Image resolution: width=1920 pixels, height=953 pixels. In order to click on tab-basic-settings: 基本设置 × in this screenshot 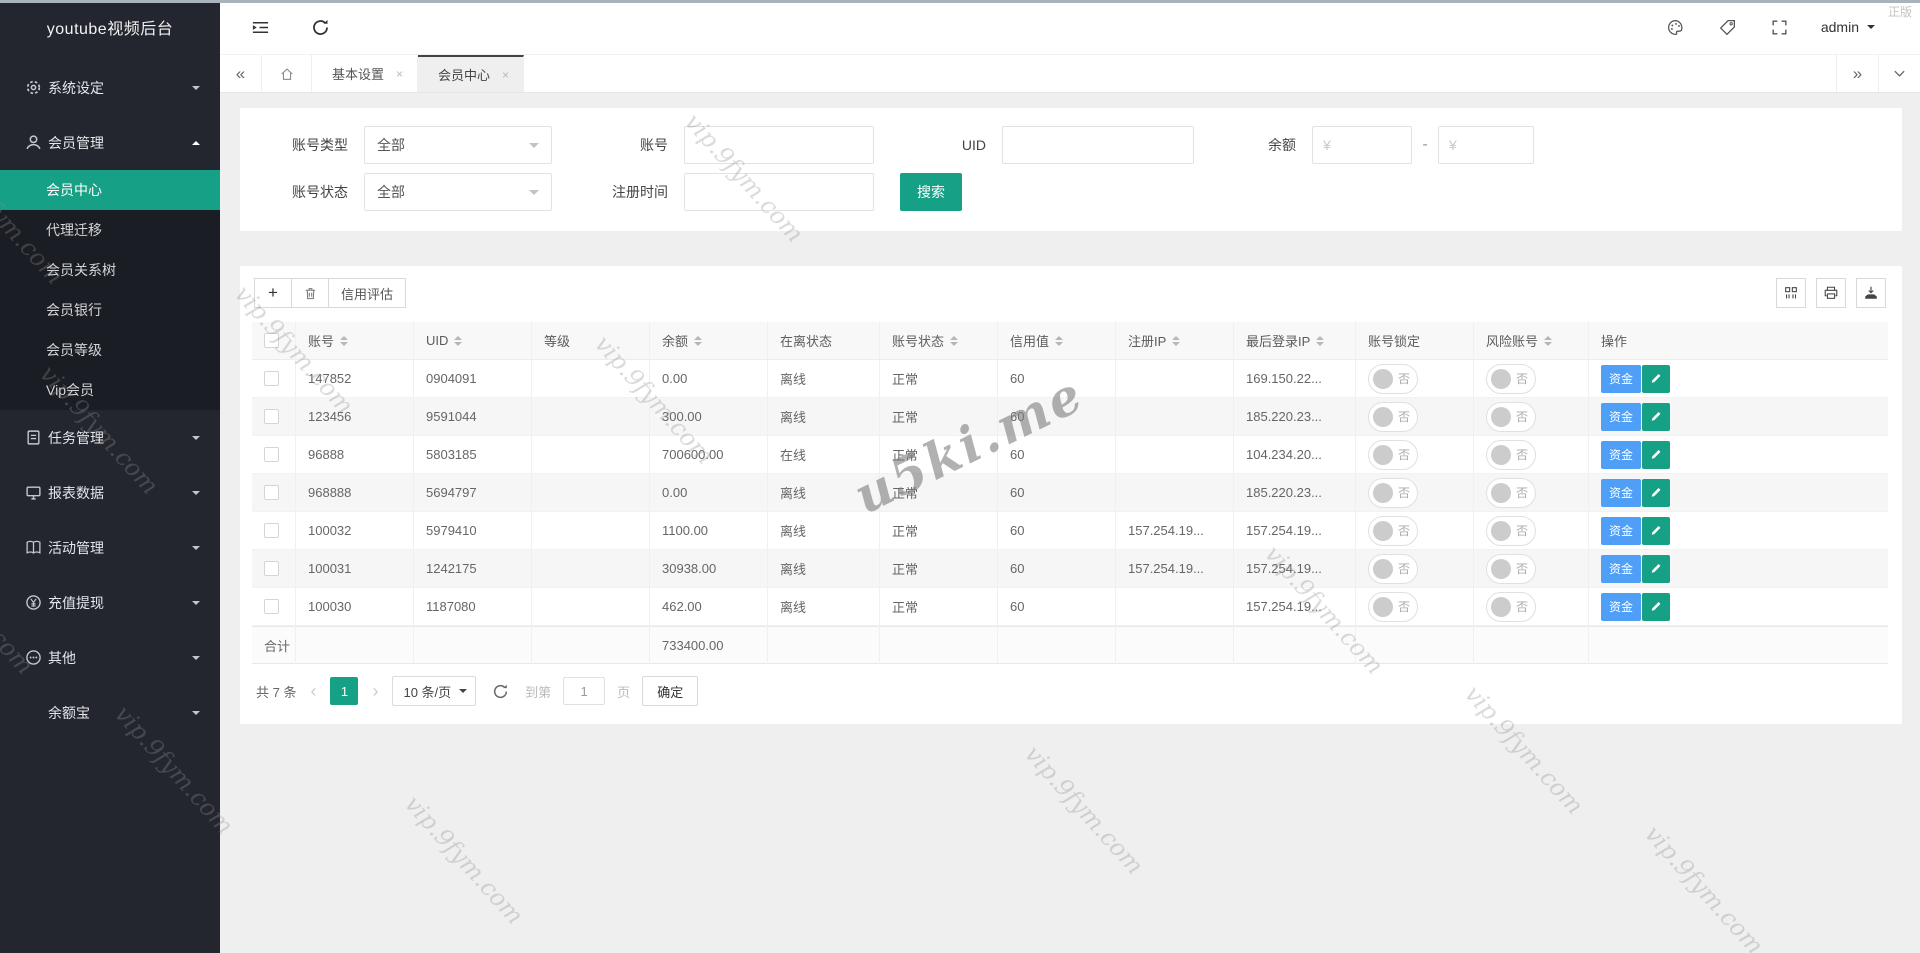, I will do `click(365, 73)`.